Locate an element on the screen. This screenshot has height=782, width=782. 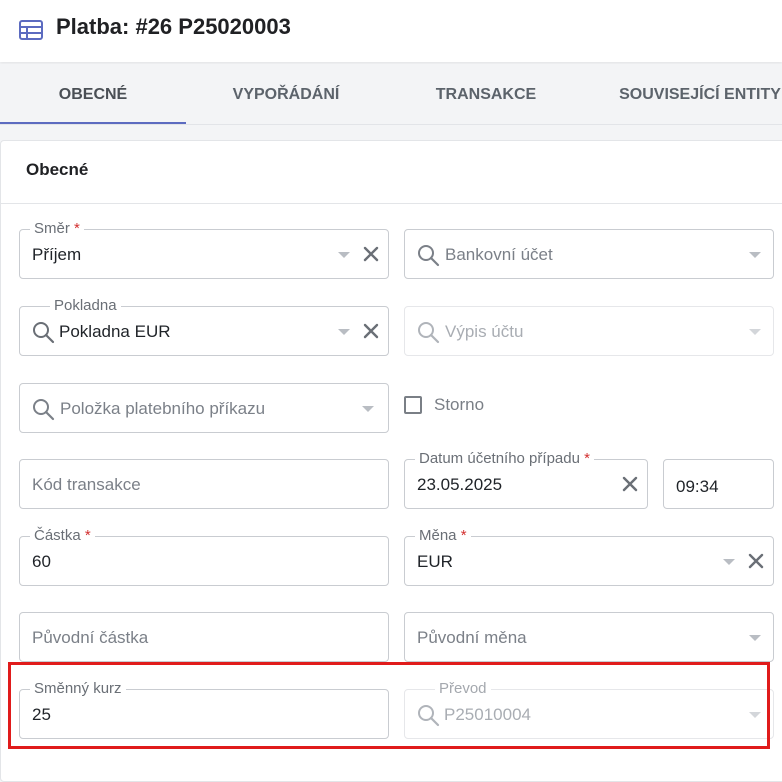
datum-input: Datum účetního případu * 23.05.2025 is located at coordinates (526, 479).